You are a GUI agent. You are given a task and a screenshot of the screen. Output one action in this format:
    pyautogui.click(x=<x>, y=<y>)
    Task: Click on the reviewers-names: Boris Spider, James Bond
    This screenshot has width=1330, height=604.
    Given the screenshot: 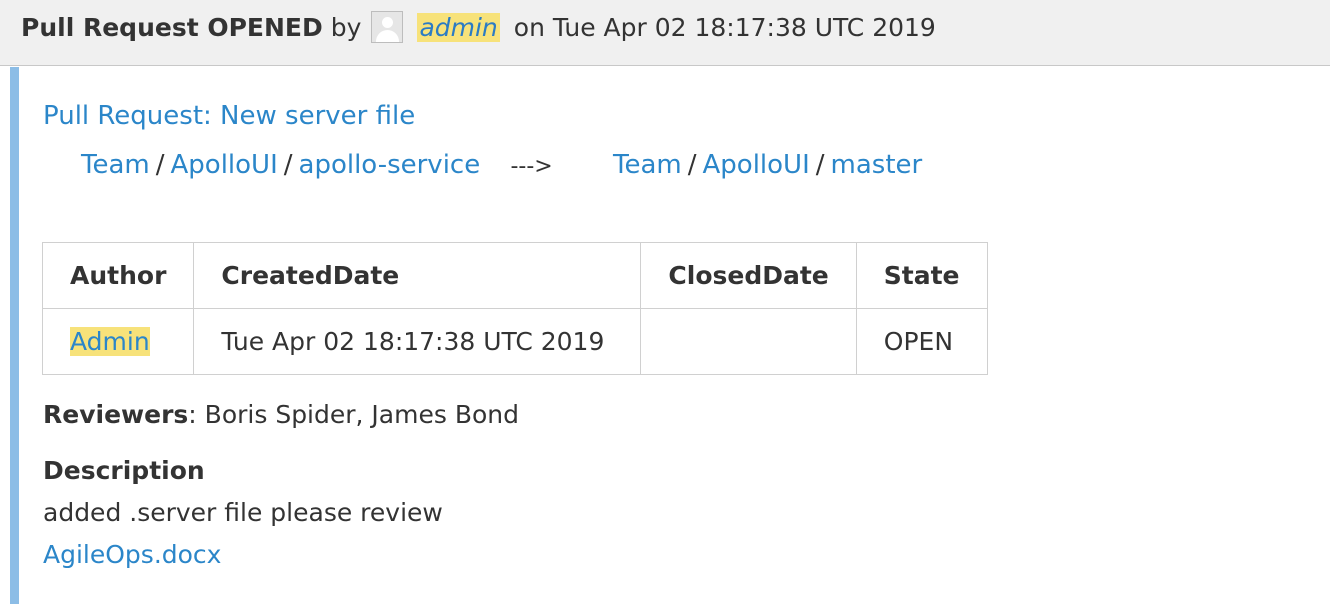 What is the action you would take?
    pyautogui.click(x=357, y=414)
    